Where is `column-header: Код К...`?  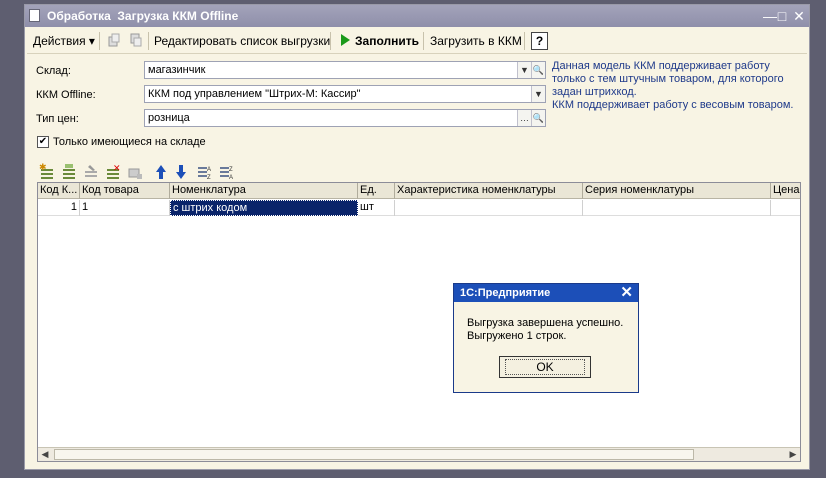
column-header: Код К... is located at coordinates (59, 191).